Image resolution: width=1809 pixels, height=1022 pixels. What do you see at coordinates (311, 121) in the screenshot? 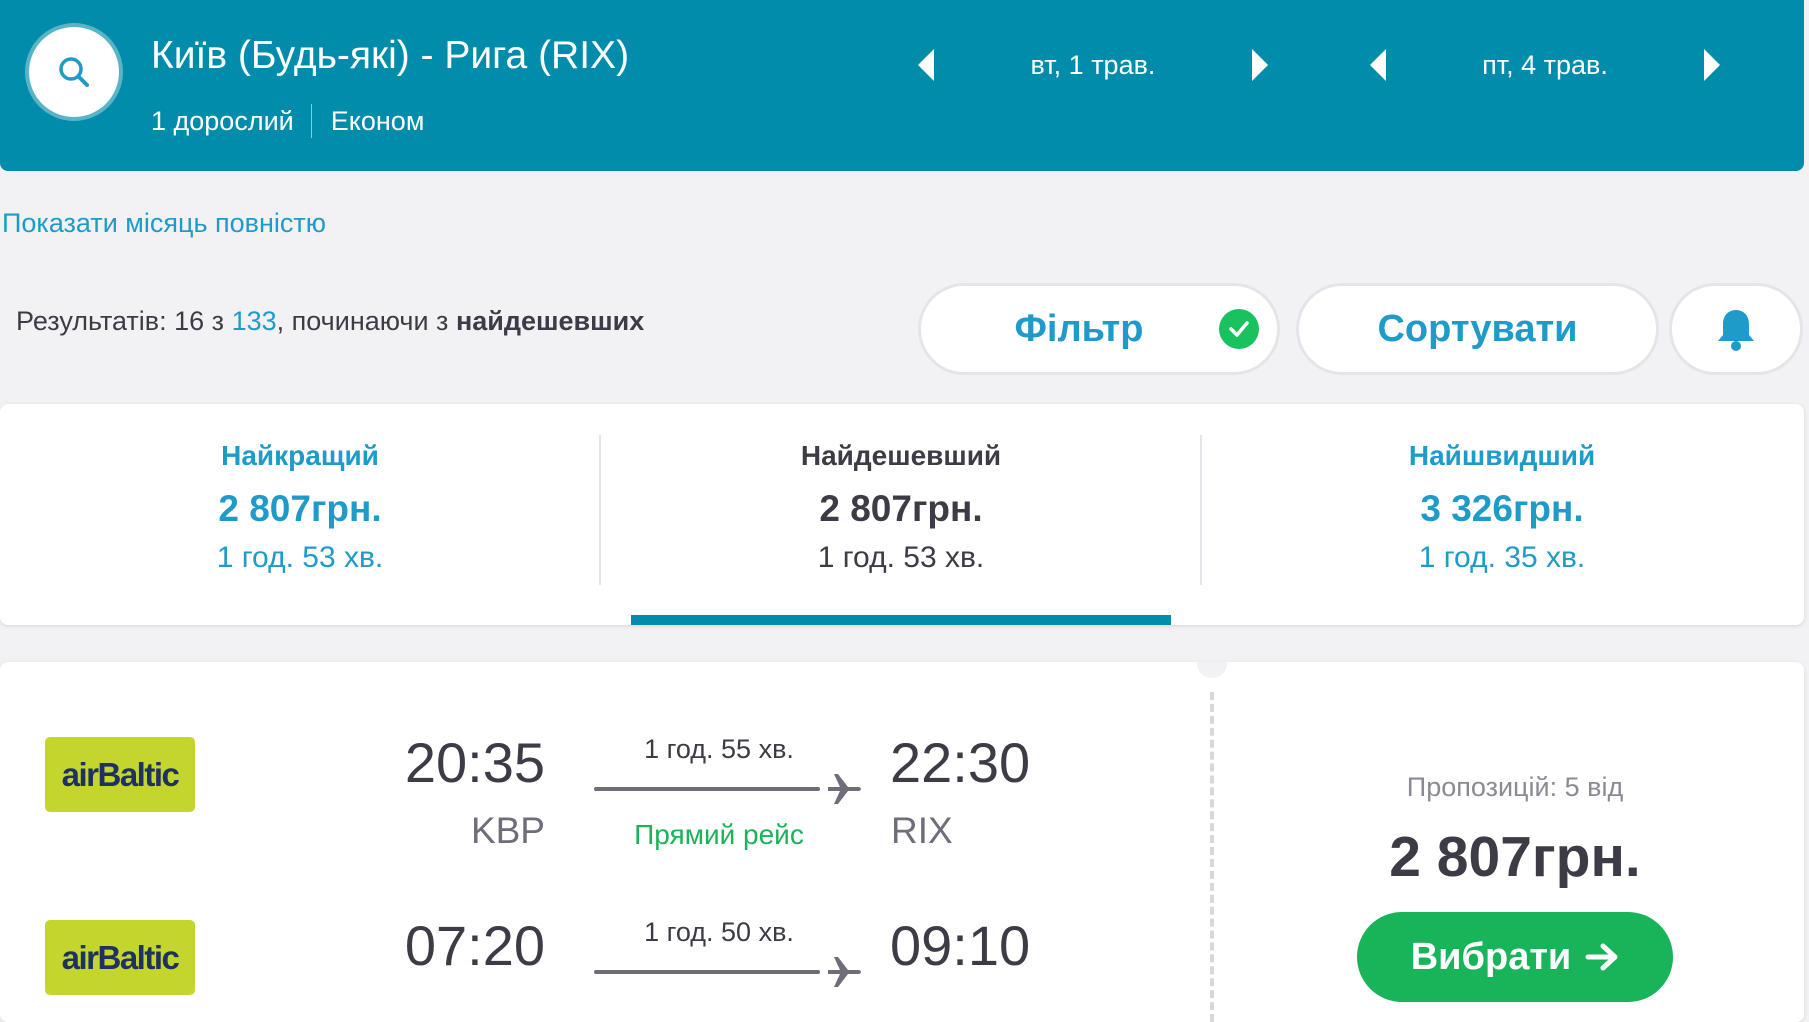
I see `details-divider` at bounding box center [311, 121].